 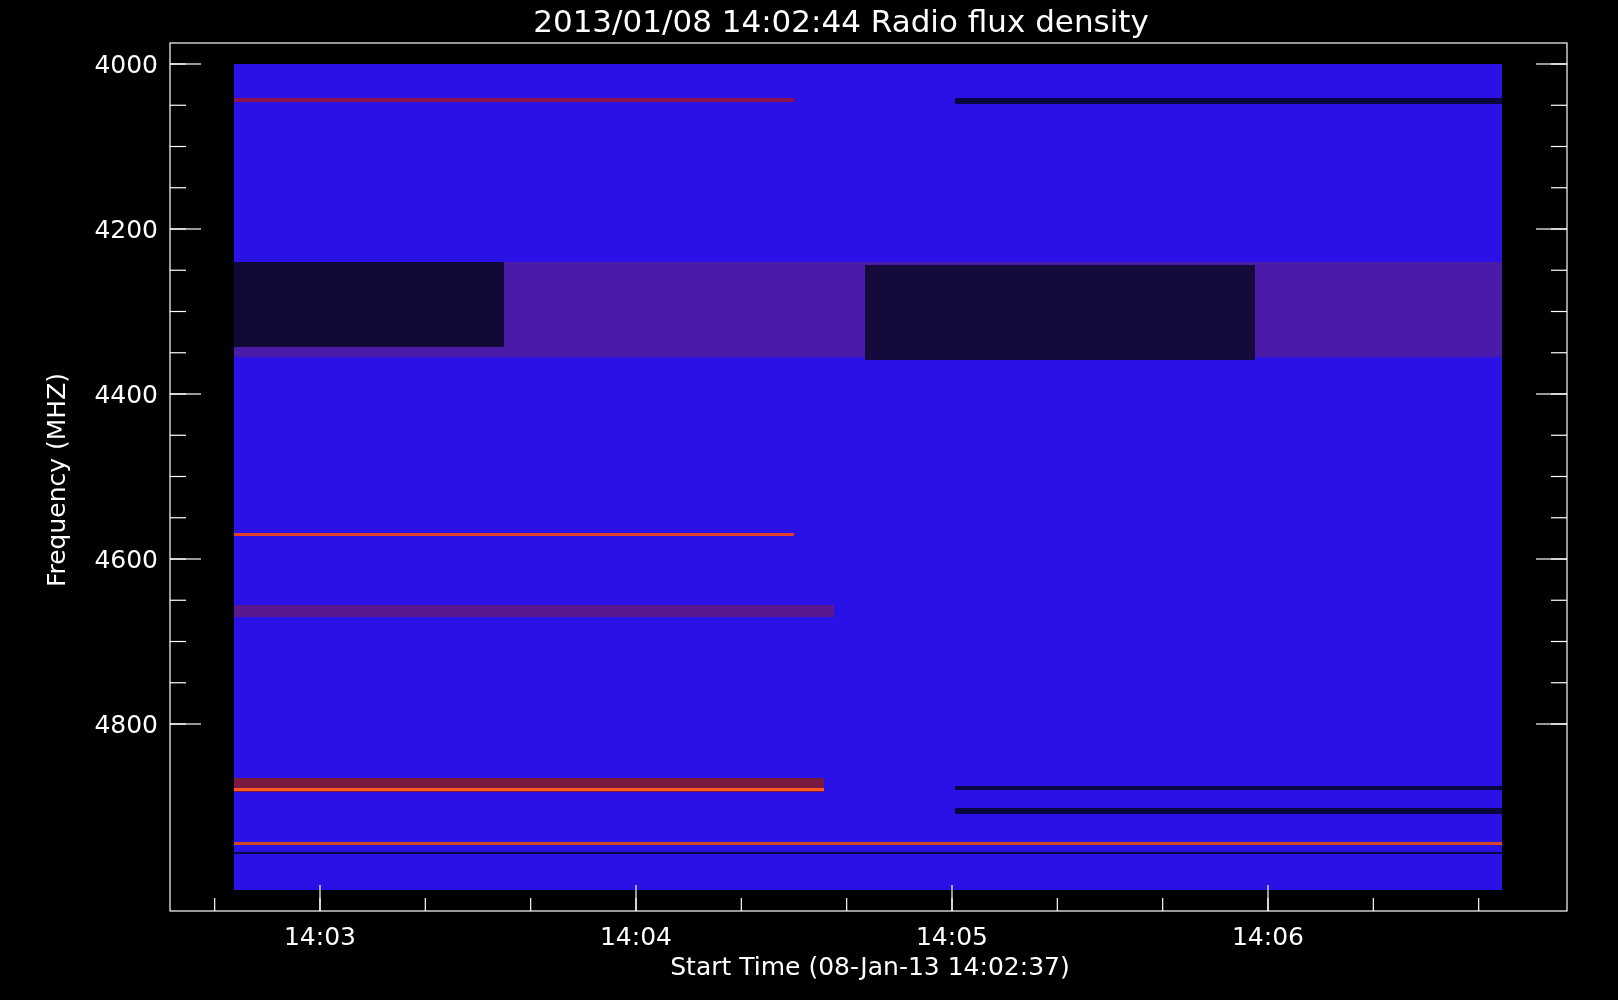 What do you see at coordinates (636, 936) in the screenshot?
I see `x-tick-label: 14:04` at bounding box center [636, 936].